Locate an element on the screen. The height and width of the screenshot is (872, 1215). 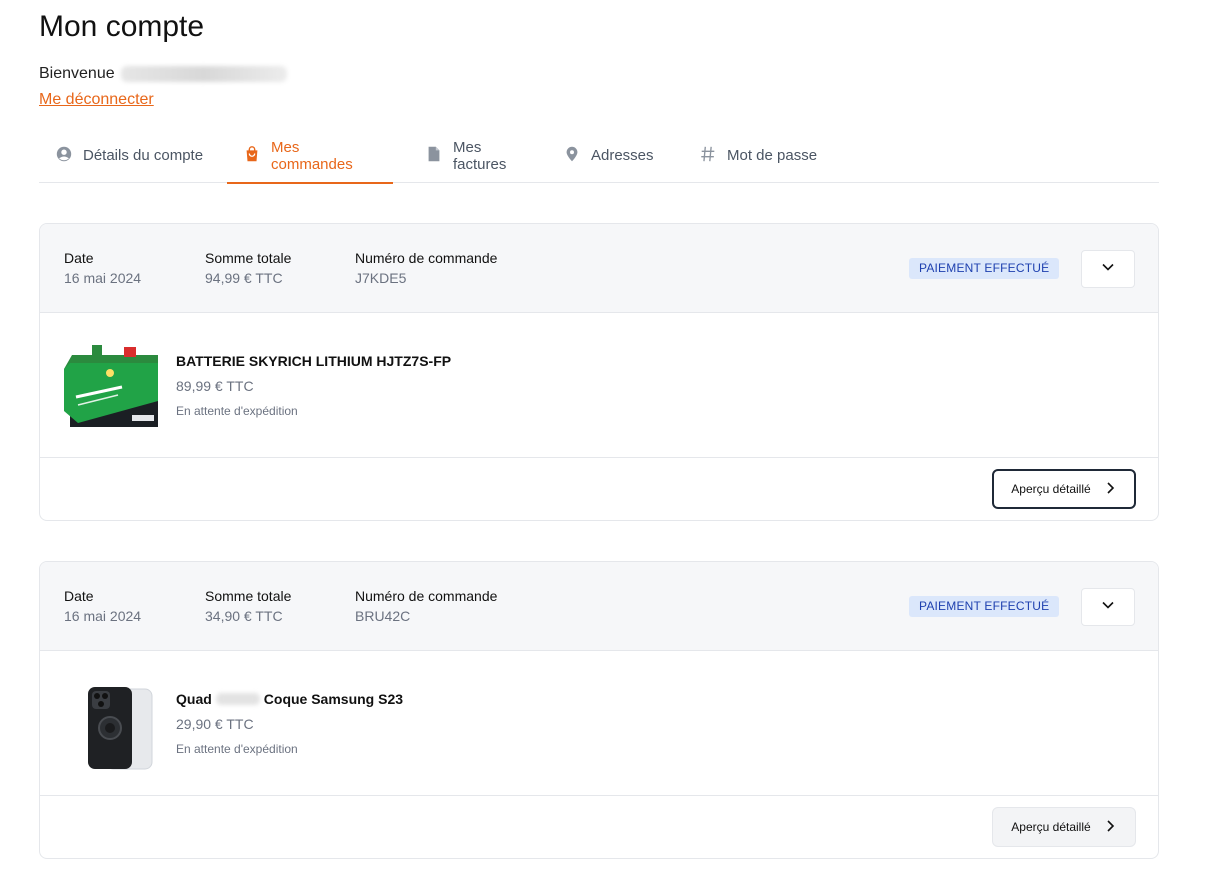
product-price: 89,99 € TTC is located at coordinates (215, 386).